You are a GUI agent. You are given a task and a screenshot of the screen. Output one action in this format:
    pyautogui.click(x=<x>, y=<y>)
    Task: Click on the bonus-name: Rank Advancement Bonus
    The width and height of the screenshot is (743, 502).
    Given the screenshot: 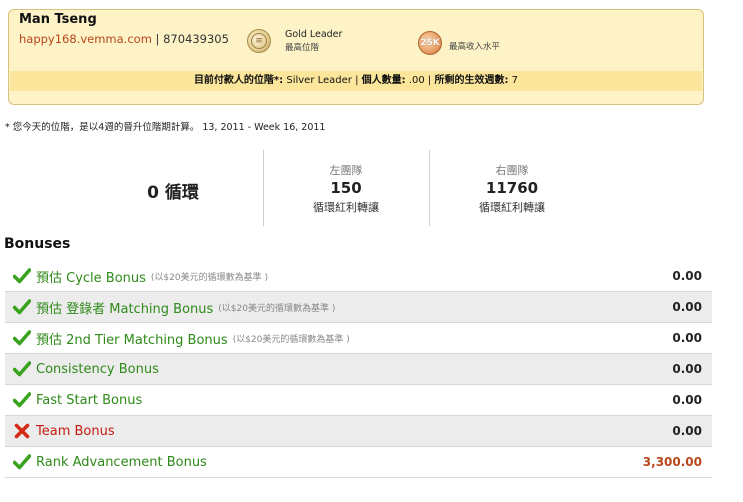 What is the action you would take?
    pyautogui.click(x=121, y=462)
    